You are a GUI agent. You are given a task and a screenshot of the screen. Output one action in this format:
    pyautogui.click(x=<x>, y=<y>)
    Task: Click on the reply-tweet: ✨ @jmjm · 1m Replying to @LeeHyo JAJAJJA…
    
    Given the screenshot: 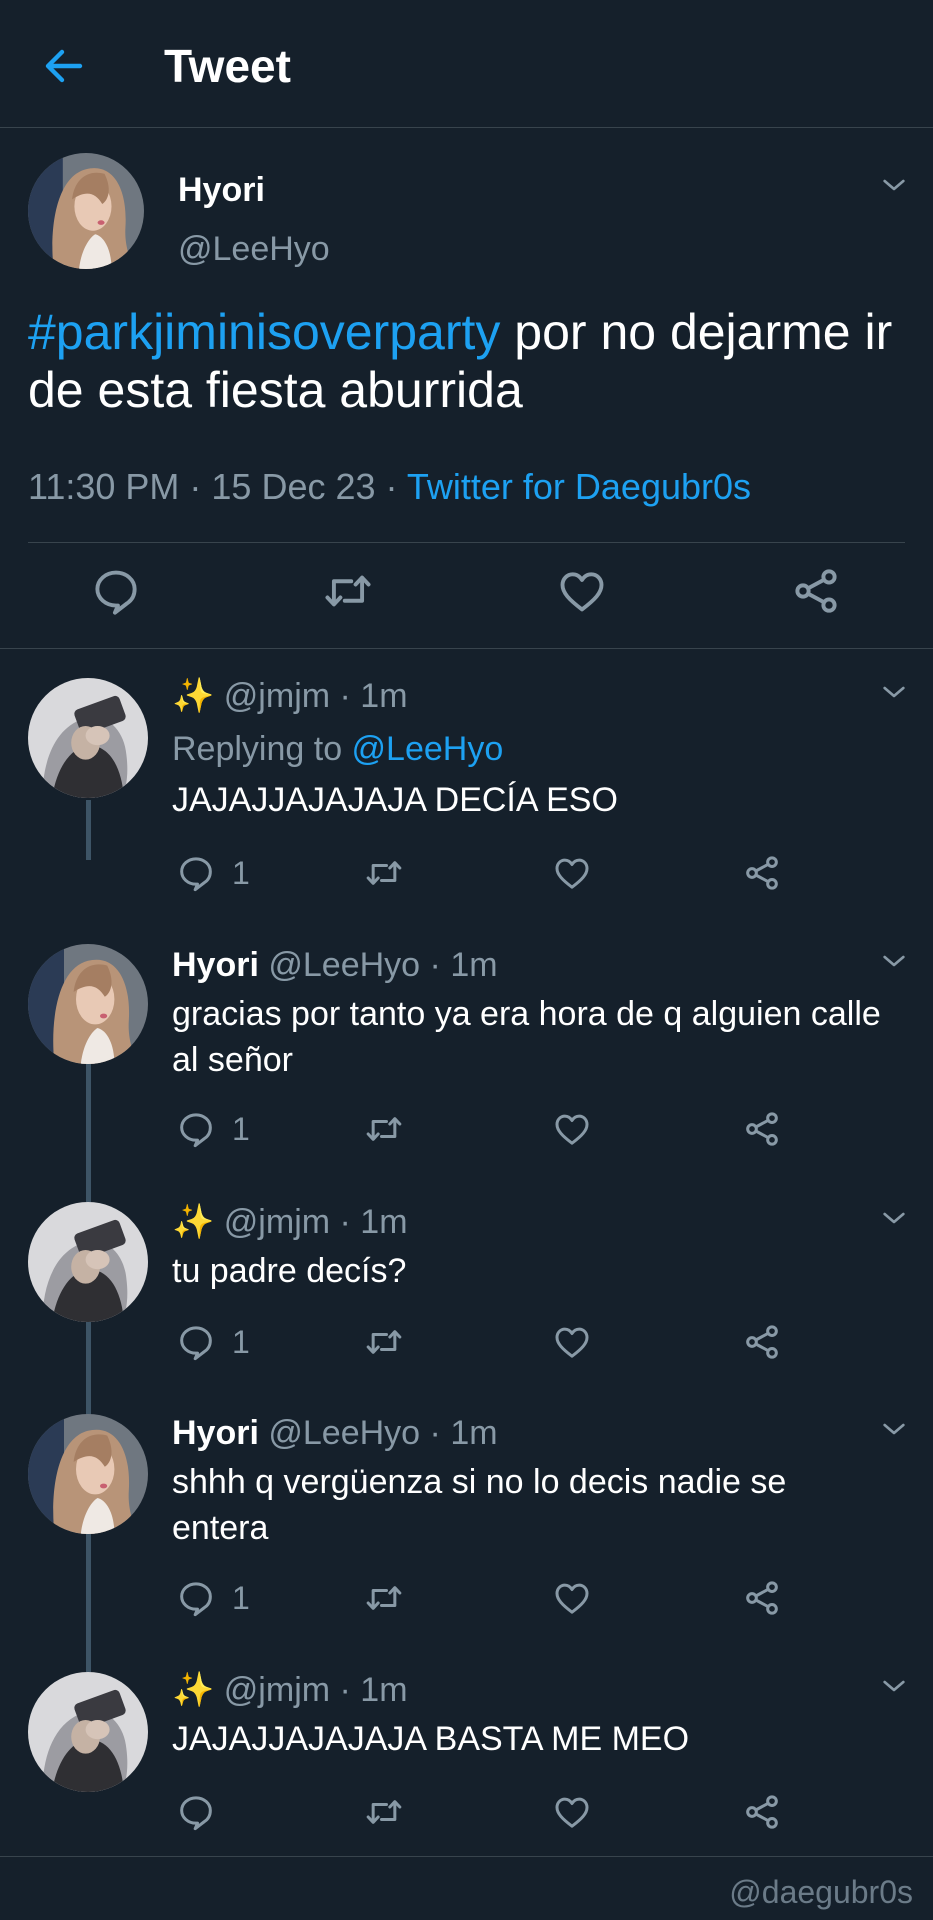 What is the action you would take?
    pyautogui.click(x=466, y=782)
    